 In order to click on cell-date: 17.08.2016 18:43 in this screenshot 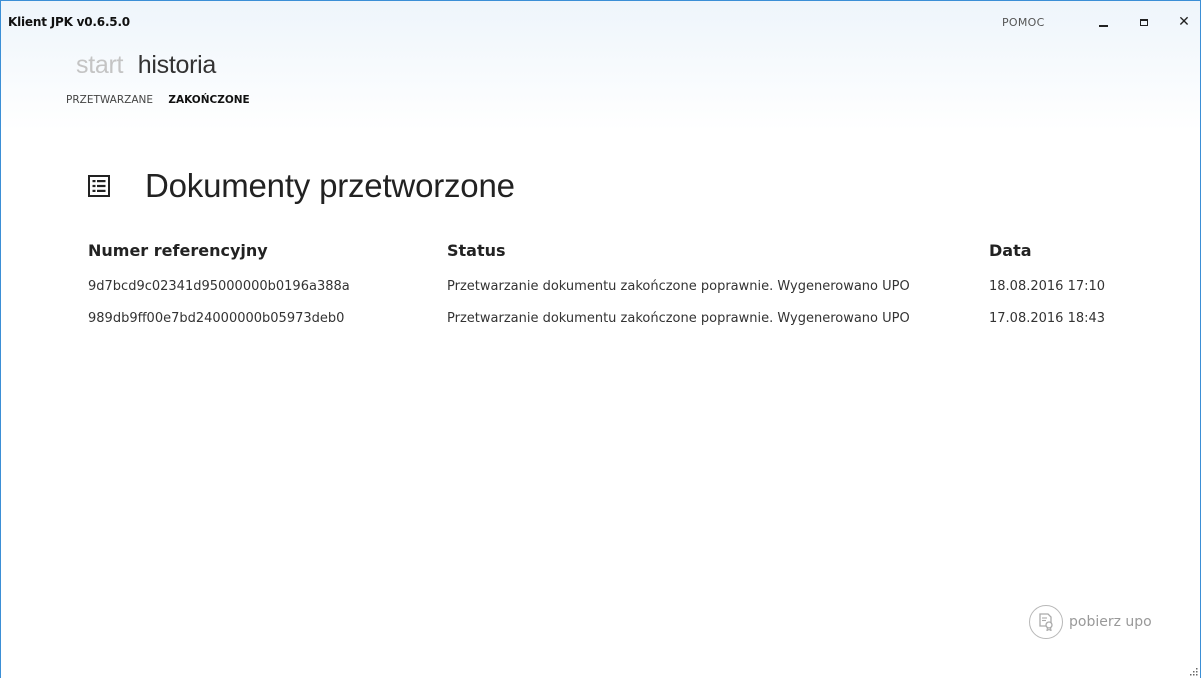, I will do `click(1047, 318)`.